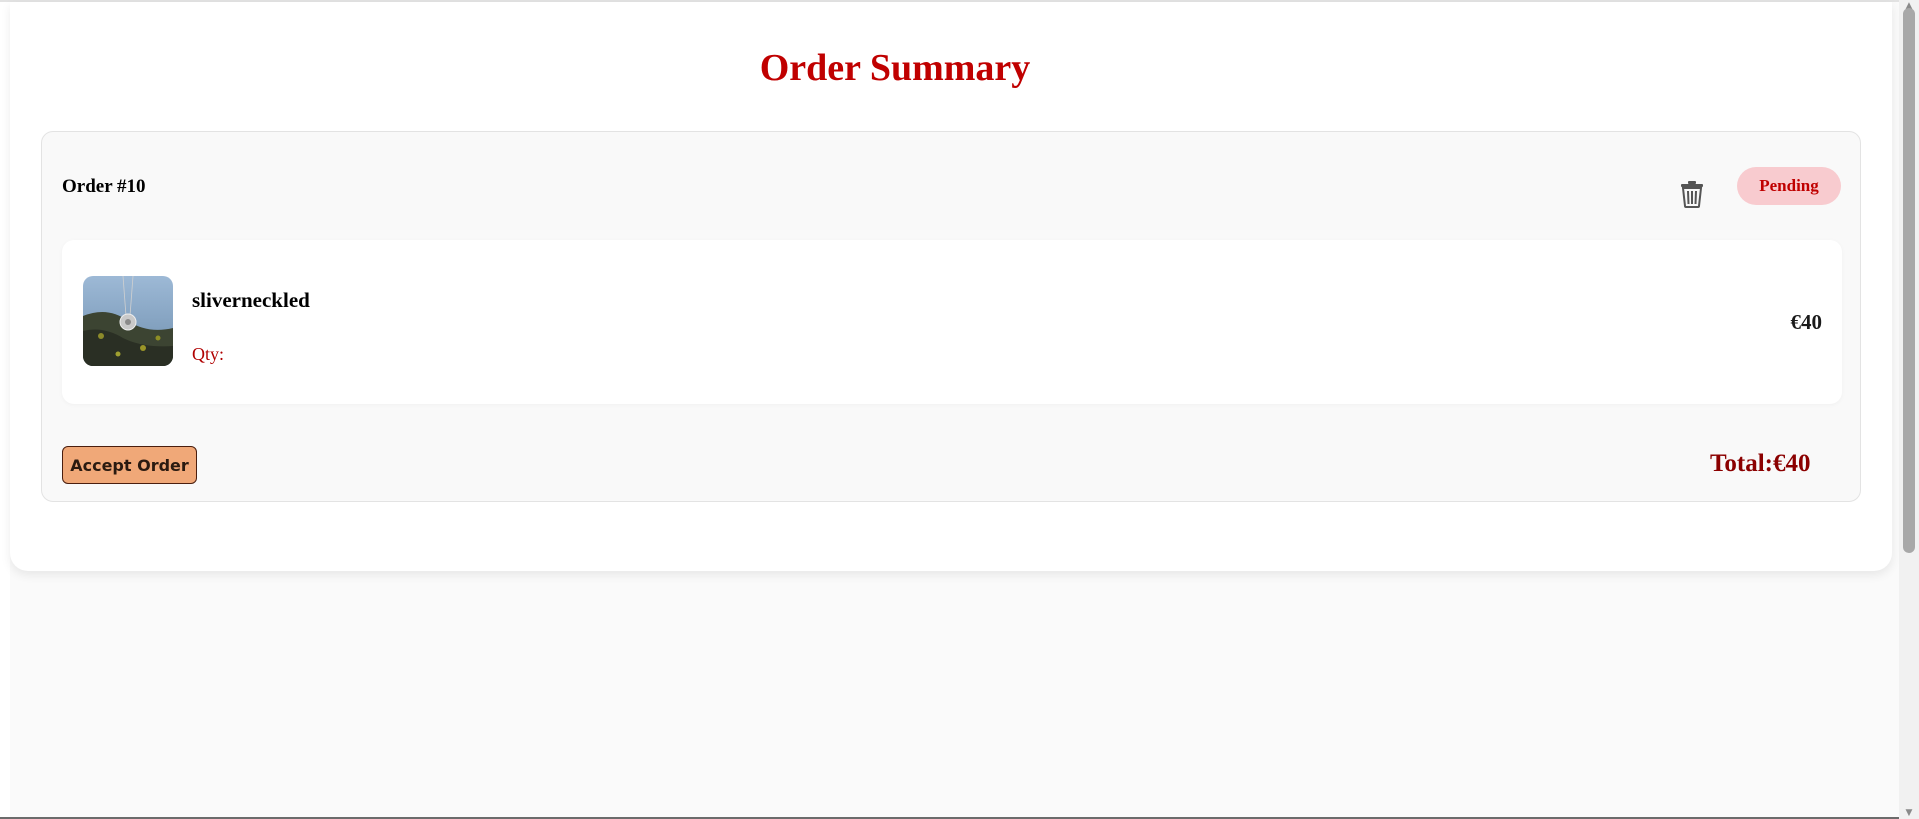 Image resolution: width=1919 pixels, height=819 pixels. I want to click on product-name: sliverneckled, so click(251, 300).